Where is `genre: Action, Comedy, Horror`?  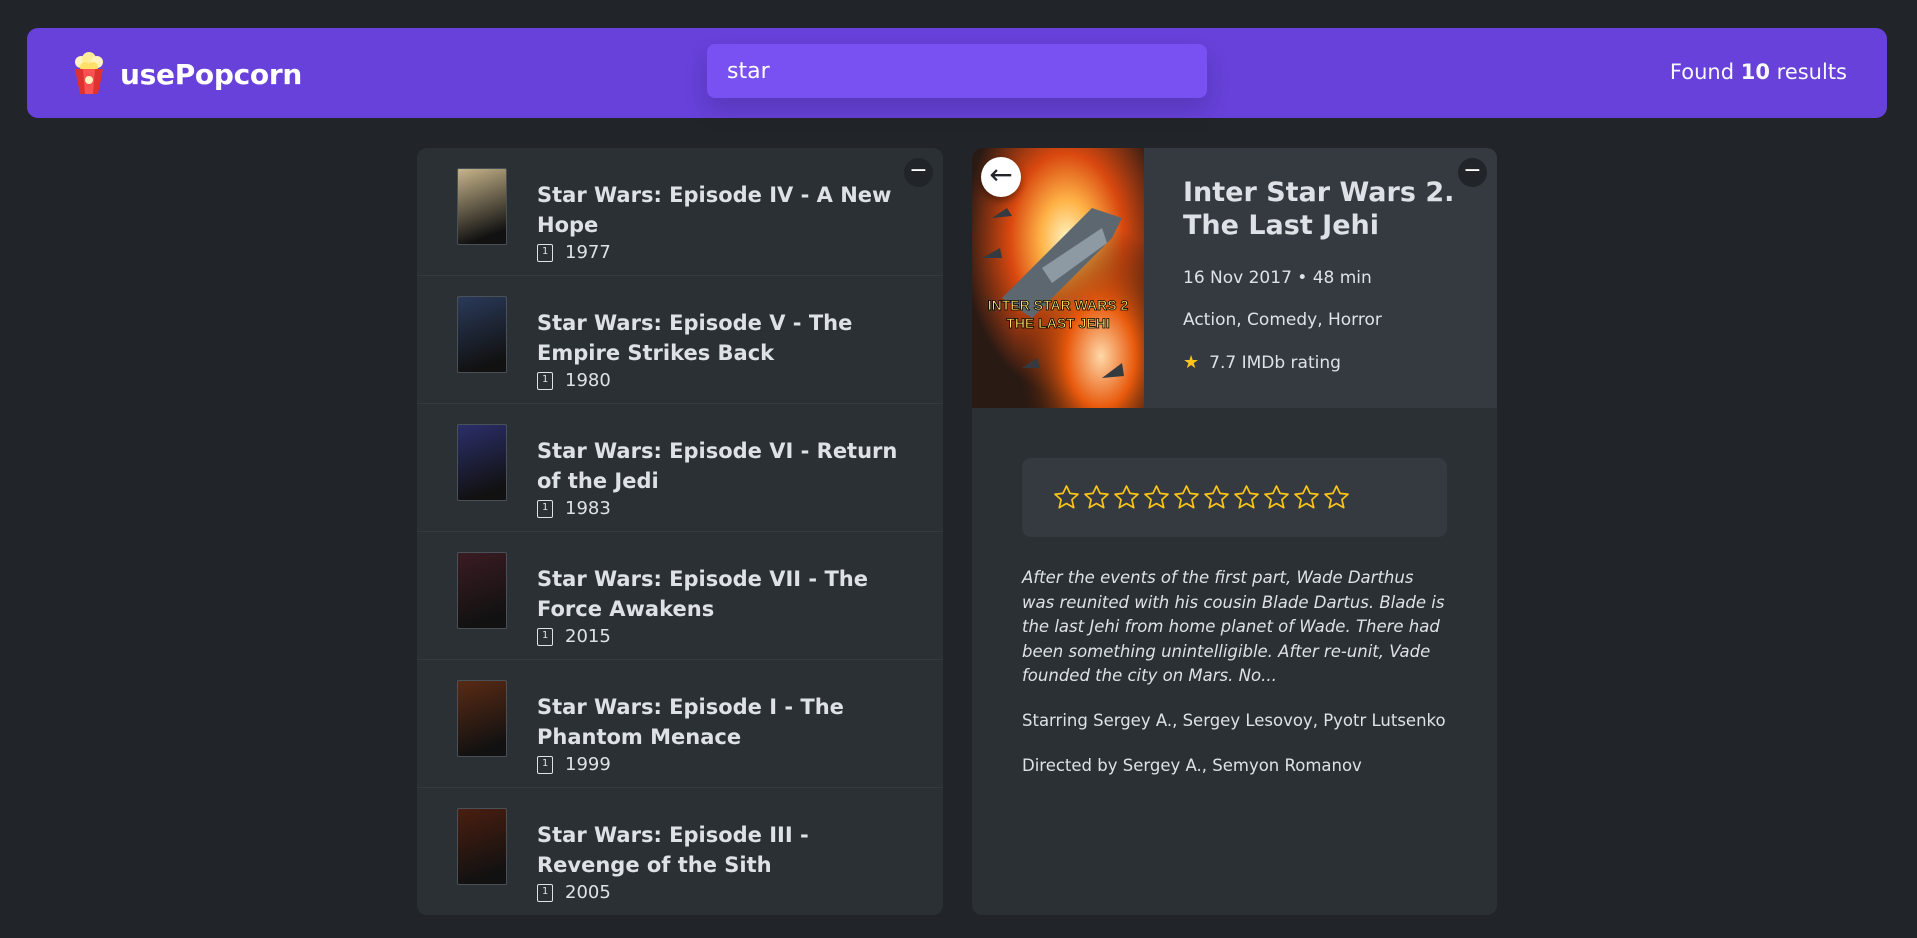
genre: Action, Comedy, Horror is located at coordinates (1282, 320).